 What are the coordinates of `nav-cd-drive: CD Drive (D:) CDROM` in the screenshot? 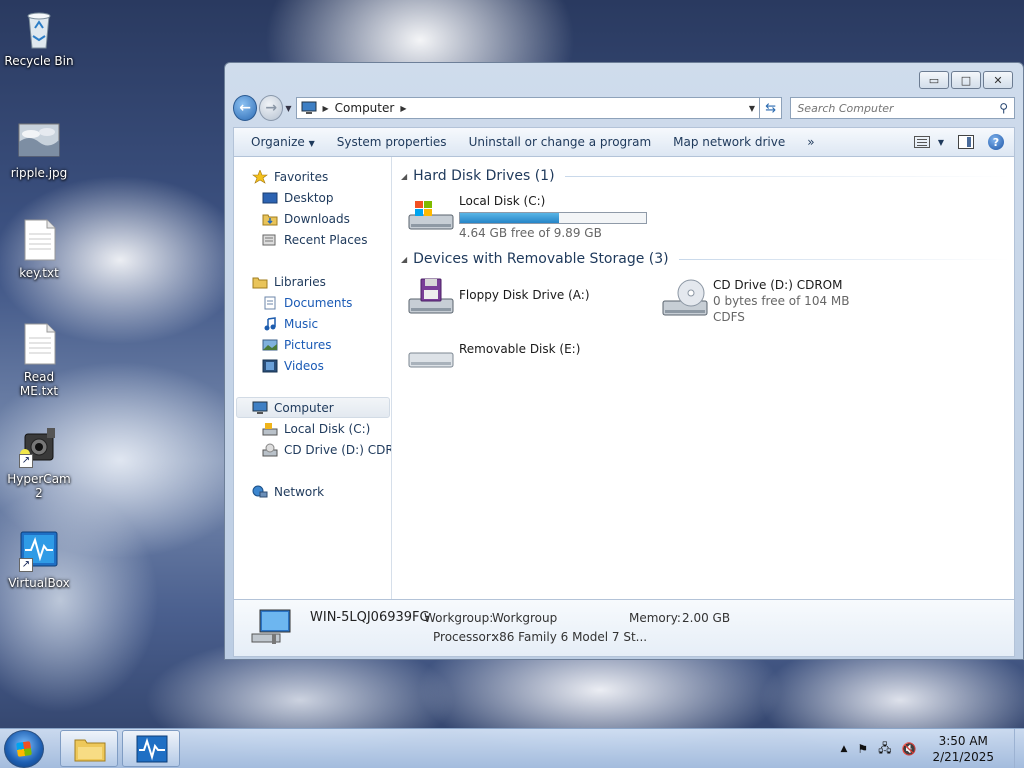 It's located at (326, 450).